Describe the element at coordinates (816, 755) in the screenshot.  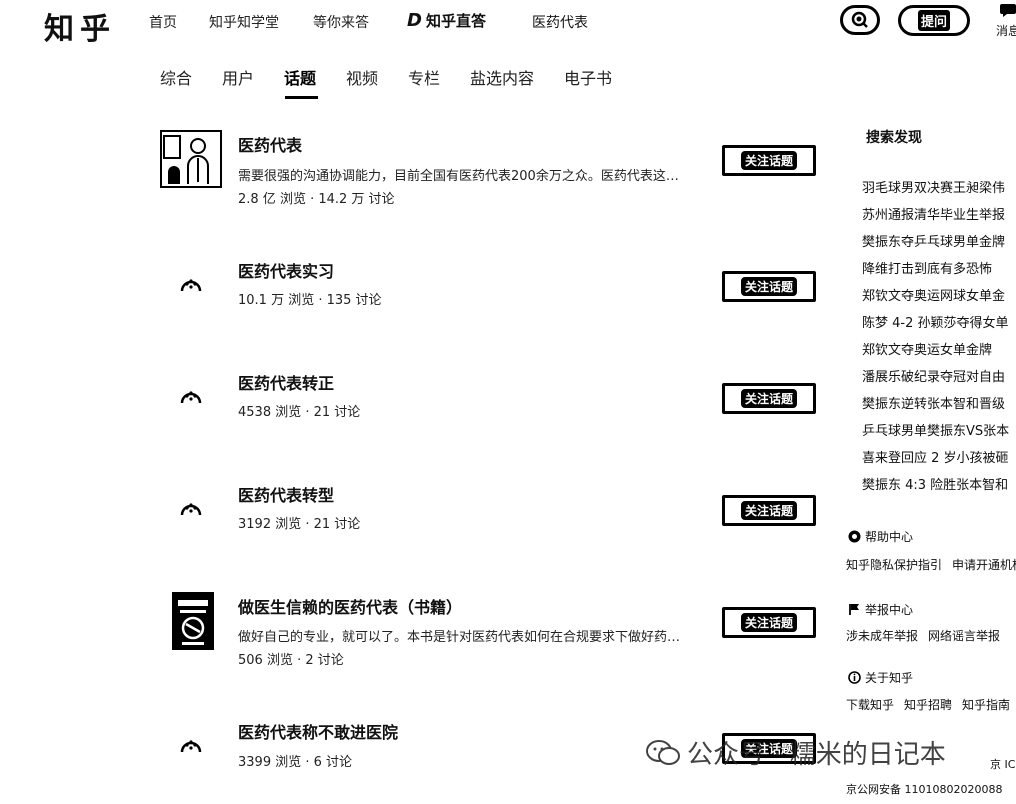
I see `watermark-text: 公众号 · 糯米的日记本` at that location.